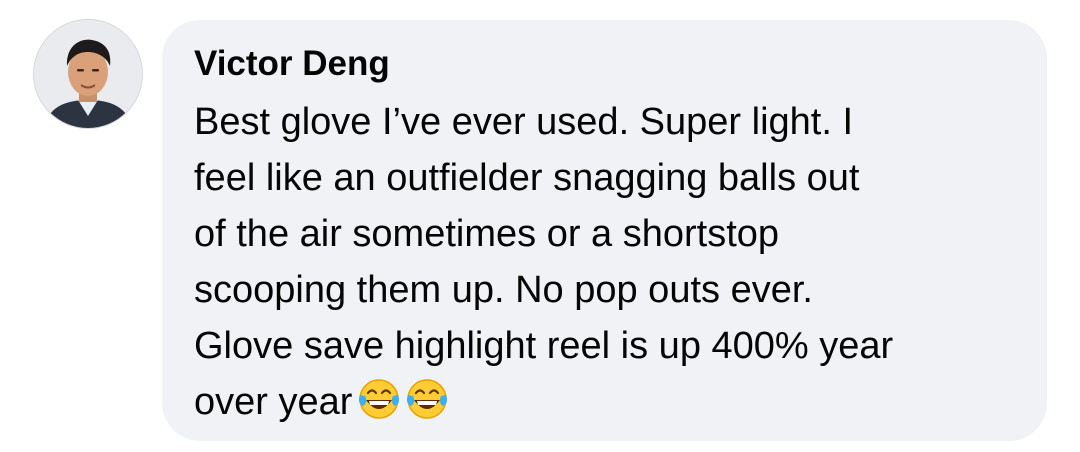 The image size is (1080, 452). I want to click on avatar, so click(88, 74).